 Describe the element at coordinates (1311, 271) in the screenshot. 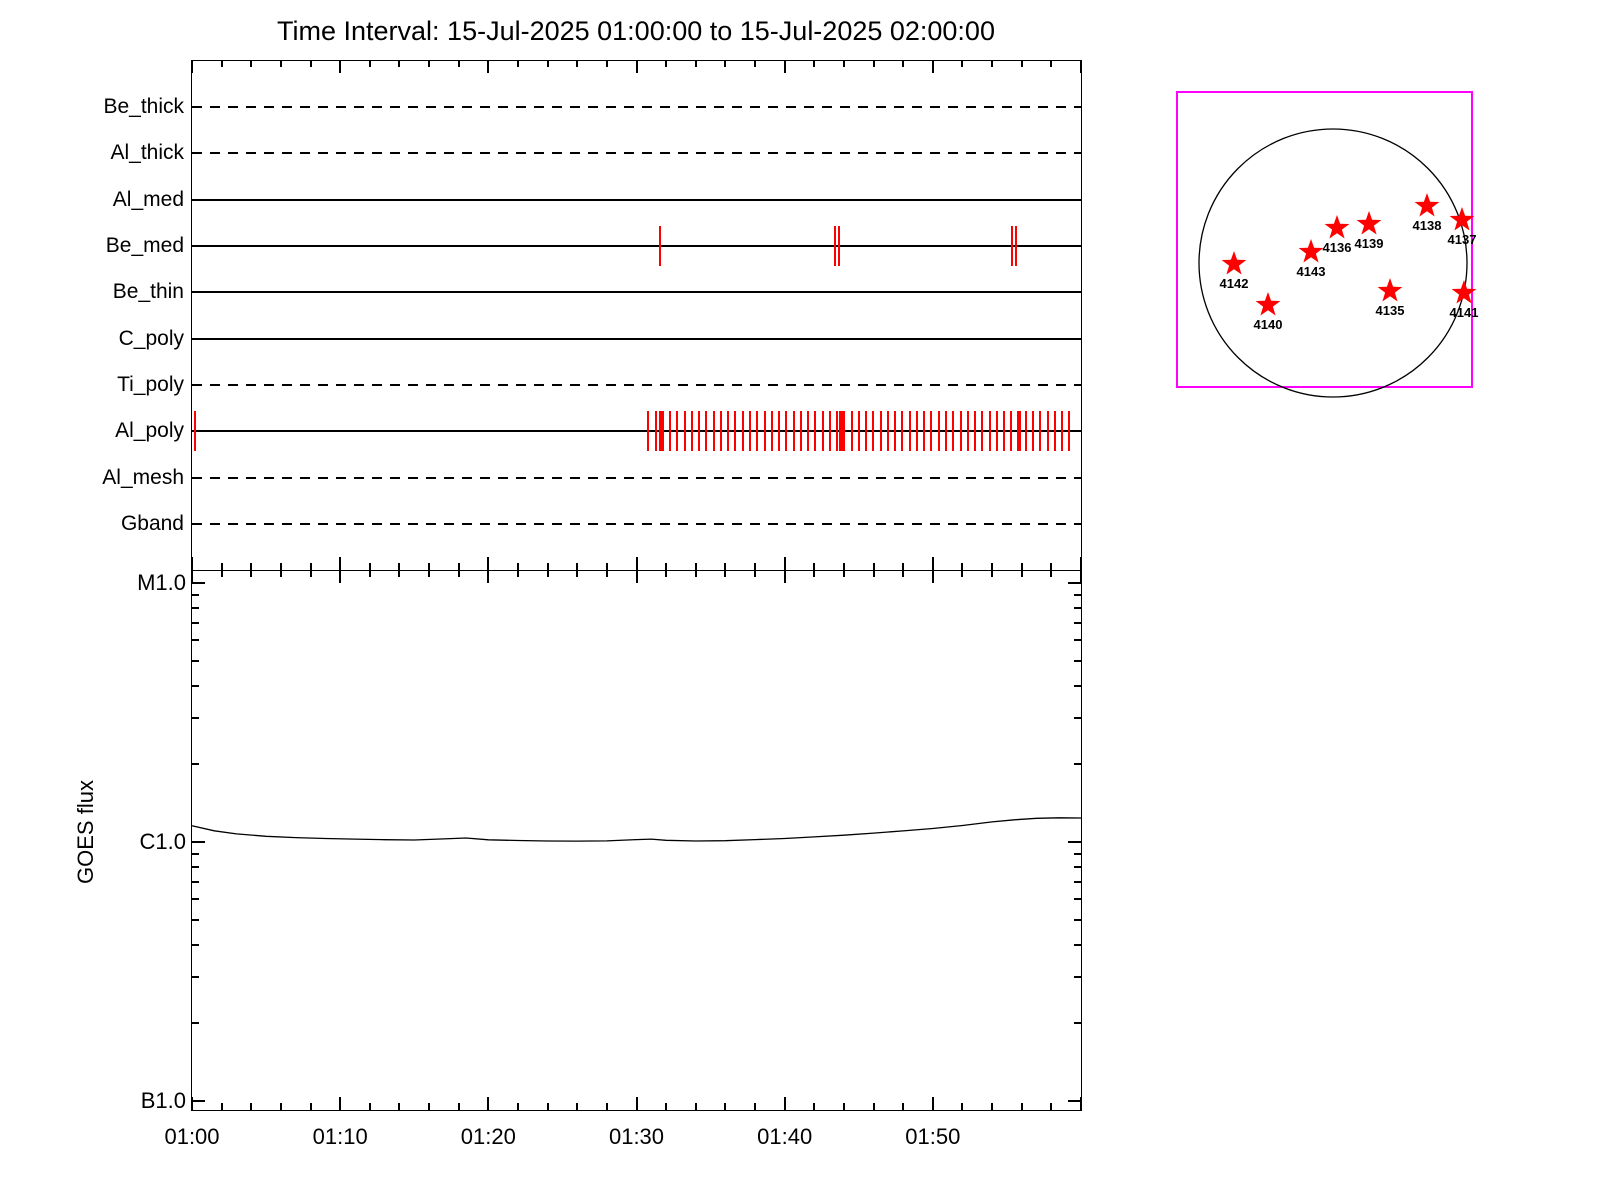

I see `active-region-label-4143: 4143` at that location.